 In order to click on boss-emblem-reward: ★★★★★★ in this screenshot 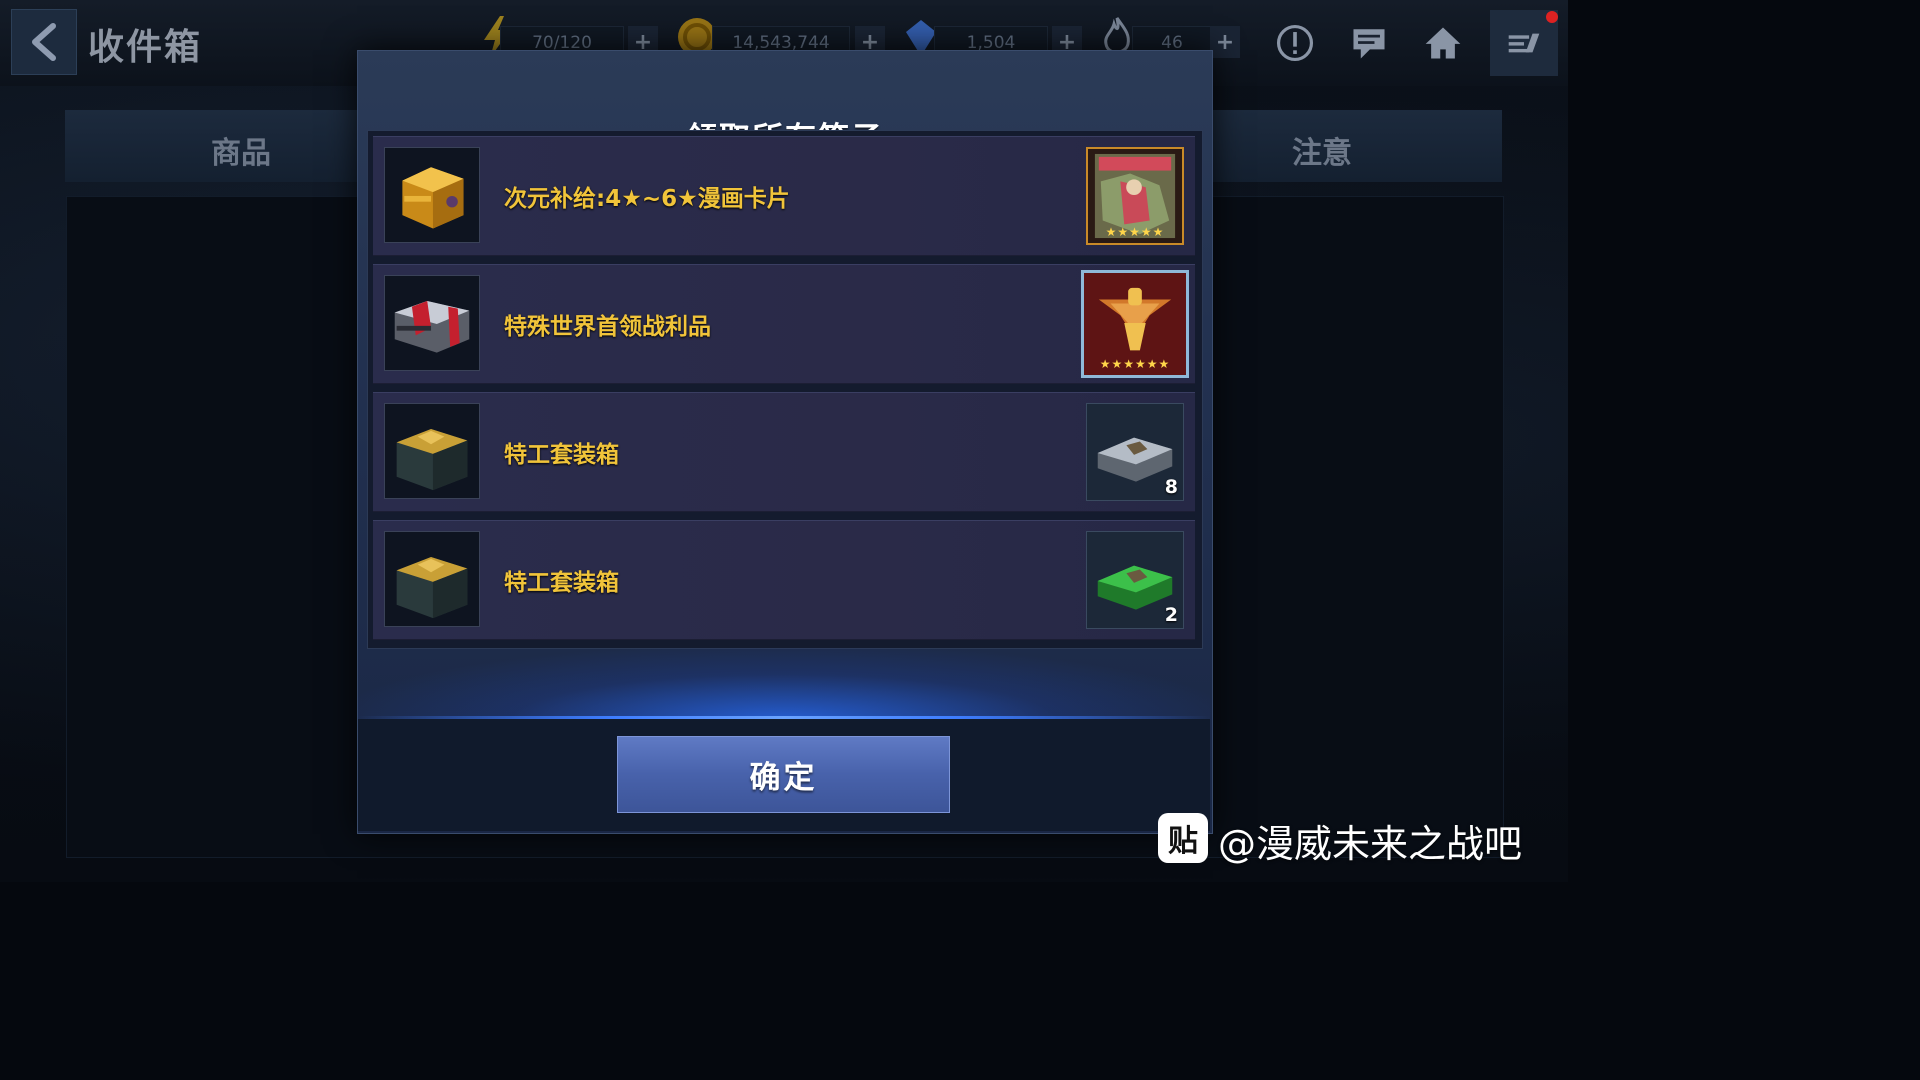, I will do `click(1135, 324)`.